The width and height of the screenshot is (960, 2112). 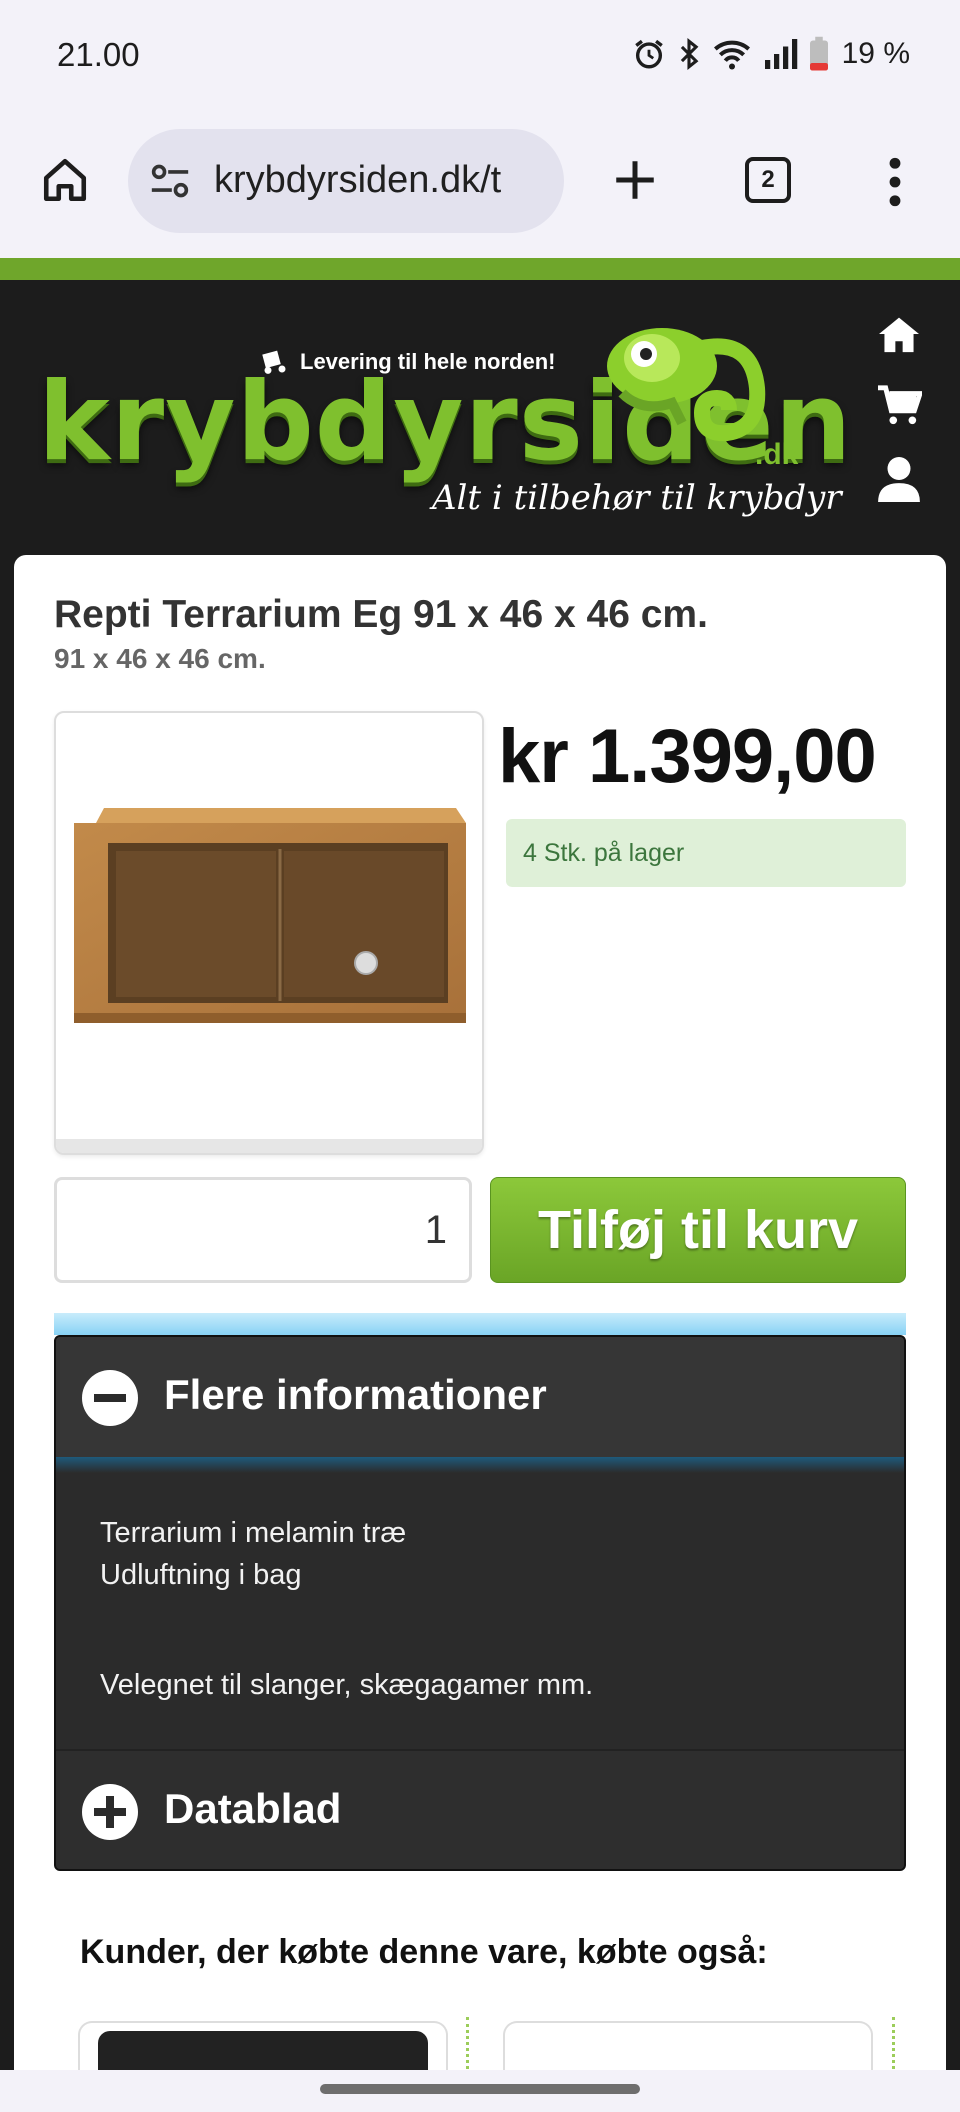 I want to click on gesture-handle, so click(x=480, y=2089).